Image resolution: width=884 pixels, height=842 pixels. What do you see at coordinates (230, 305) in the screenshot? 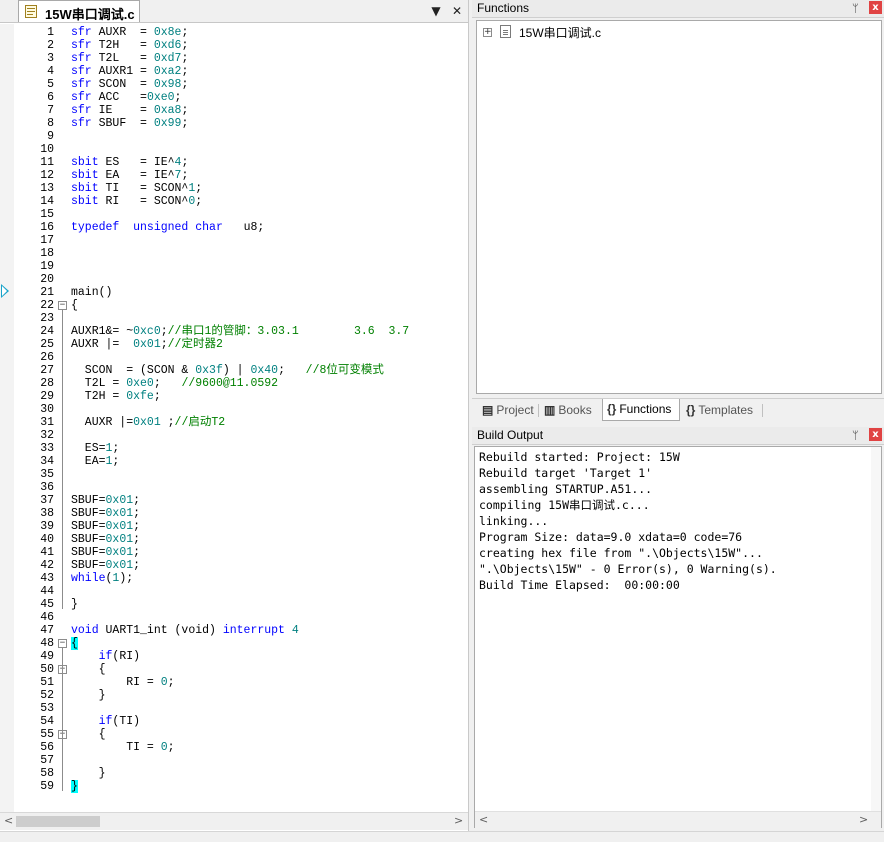
I see `code-line: 22−{` at bounding box center [230, 305].